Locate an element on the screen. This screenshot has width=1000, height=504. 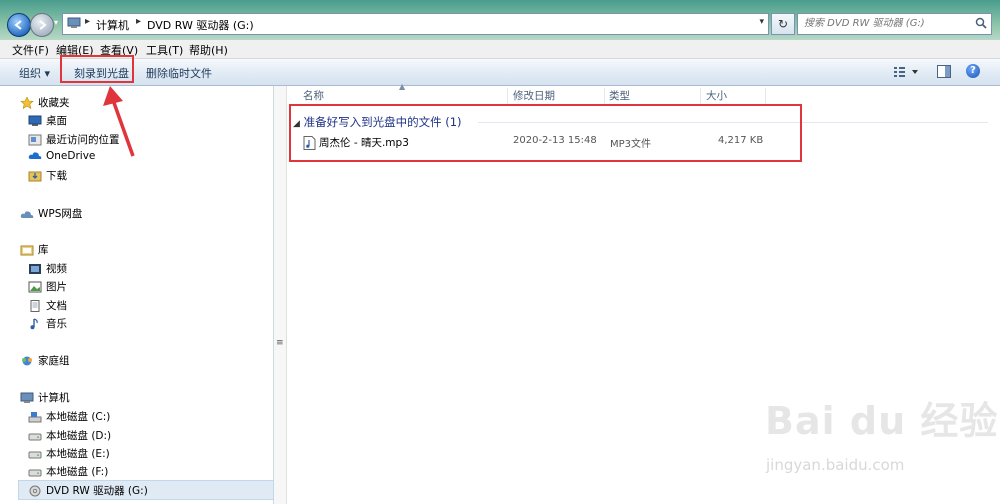
grip-icon: ≡ is located at coordinates (280, 343).